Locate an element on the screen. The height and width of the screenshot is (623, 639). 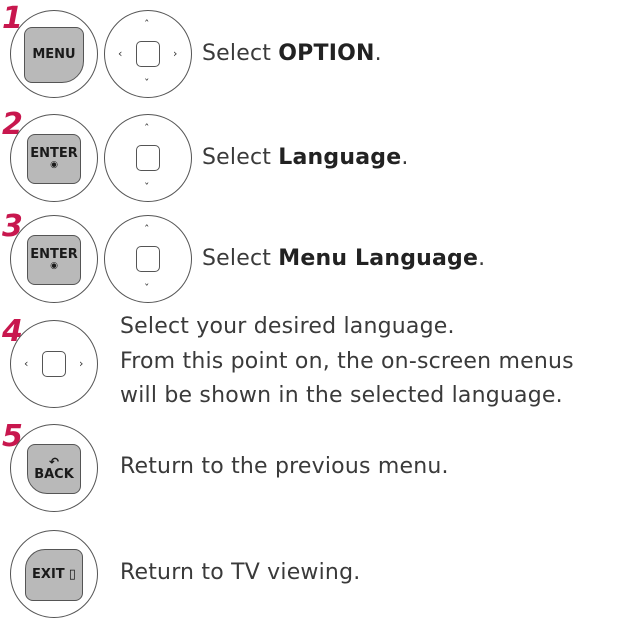
step-4-line-3: will be shown in the selected language. is located at coordinates (341, 395).